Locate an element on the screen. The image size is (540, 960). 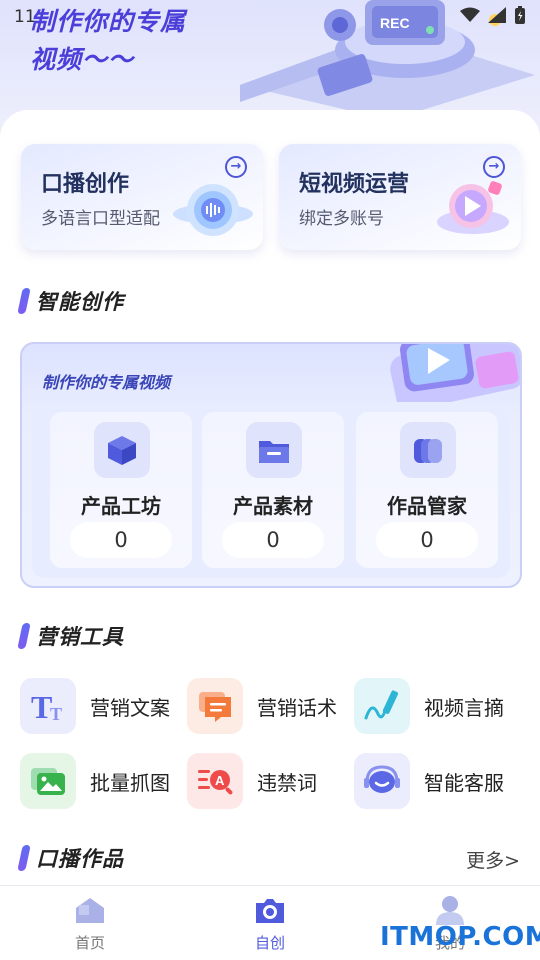
tile-label: 产品素材 is located at coordinates (273, 506).